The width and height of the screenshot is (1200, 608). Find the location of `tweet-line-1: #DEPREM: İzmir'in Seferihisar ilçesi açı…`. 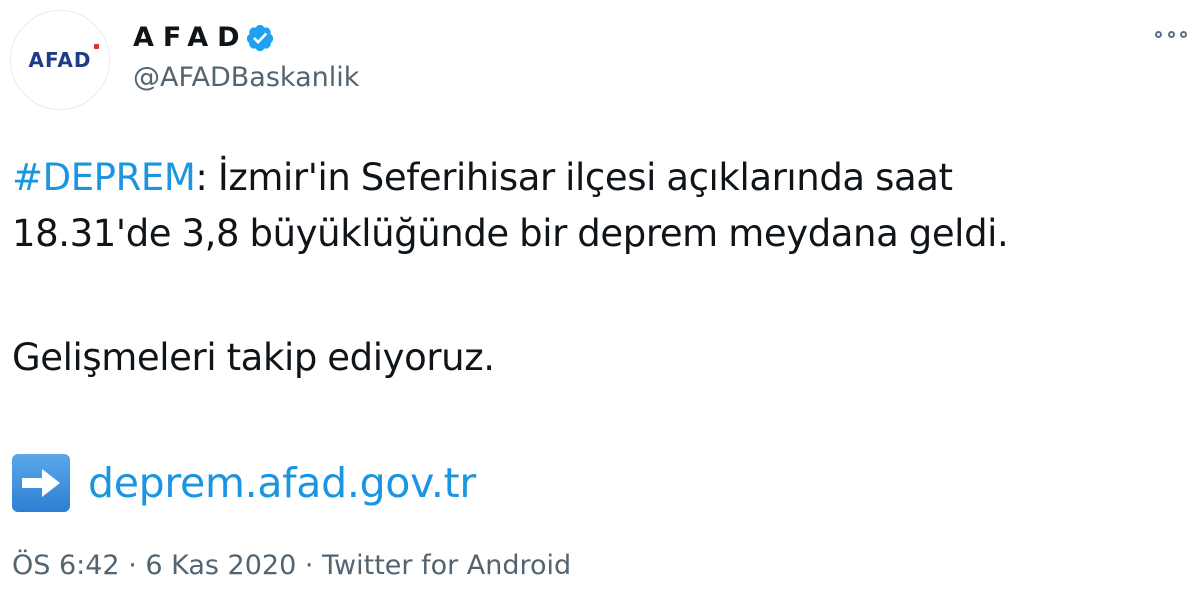

tweet-line-1: #DEPREM: İzmir'in Seferihisar ilçesi açı… is located at coordinates (602, 178).